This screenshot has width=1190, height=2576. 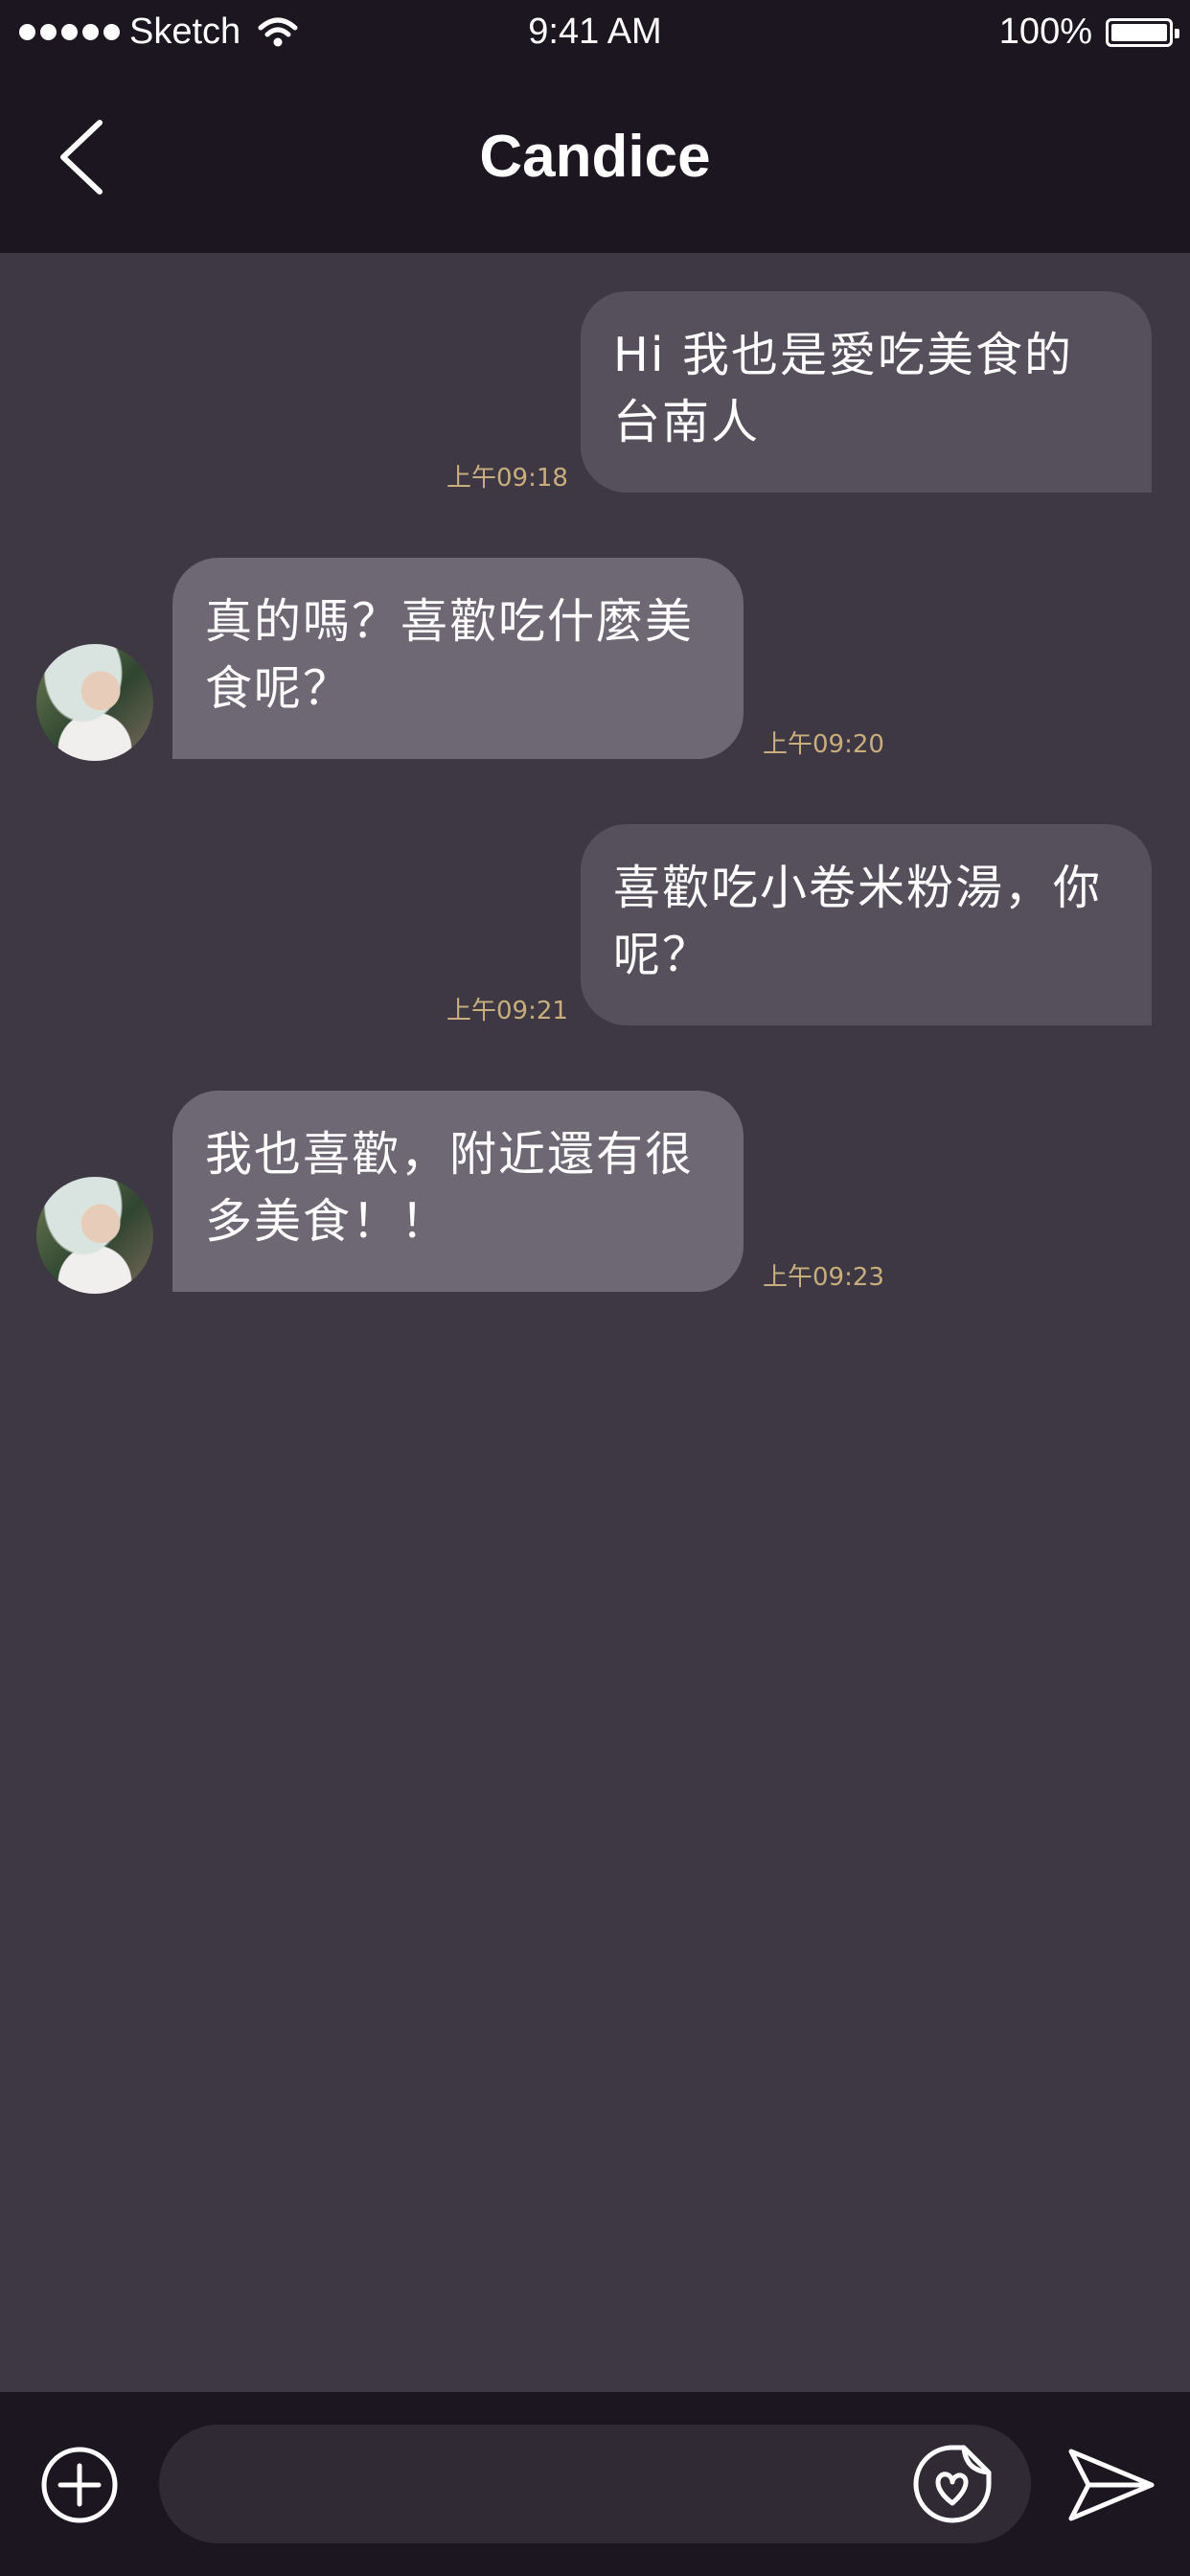 I want to click on chat-title: Candice, so click(x=595, y=157).